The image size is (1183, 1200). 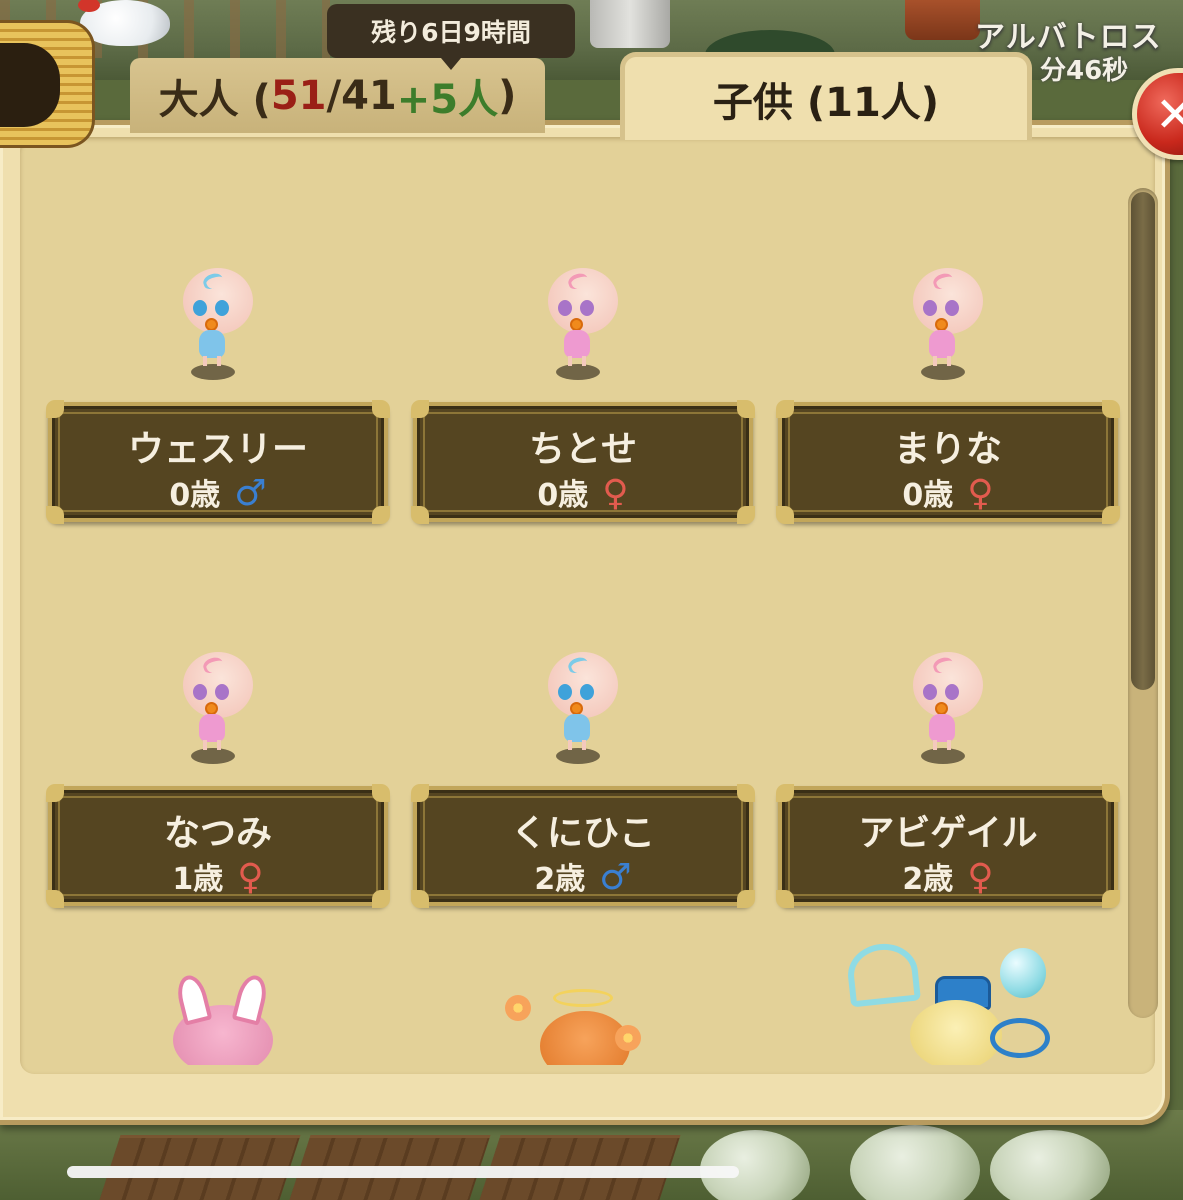 What do you see at coordinates (447, 99) in the screenshot?
I see `adults-bonus-count: +5人` at bounding box center [447, 99].